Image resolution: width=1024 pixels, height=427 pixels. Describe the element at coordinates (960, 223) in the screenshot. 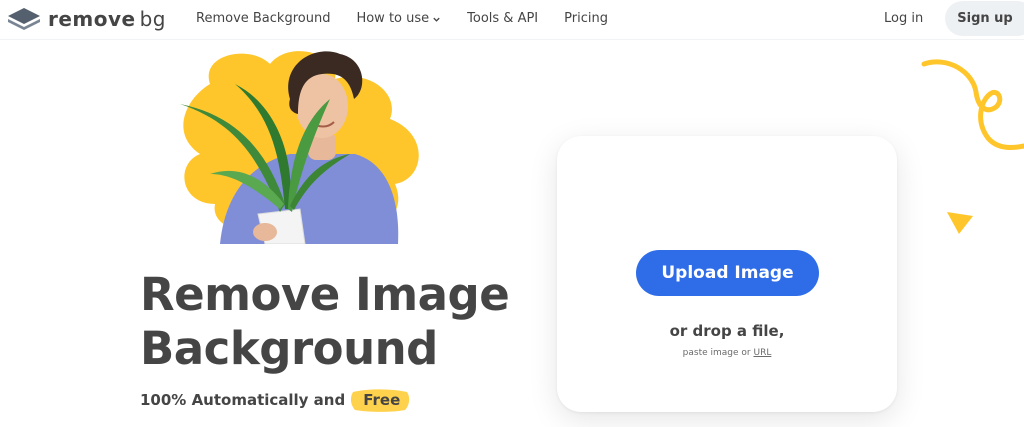

I see `yellow-triangle-decoration` at that location.